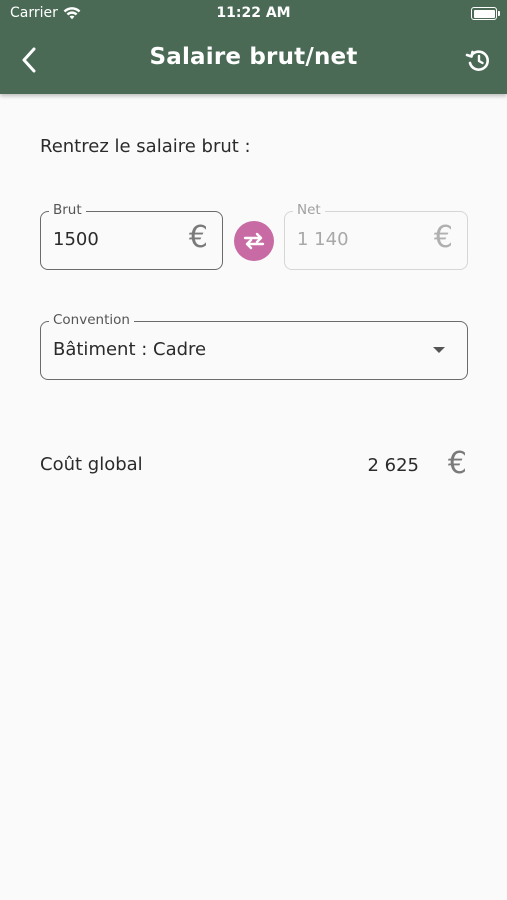  I want to click on swap-arrows-icon, so click(254, 241).